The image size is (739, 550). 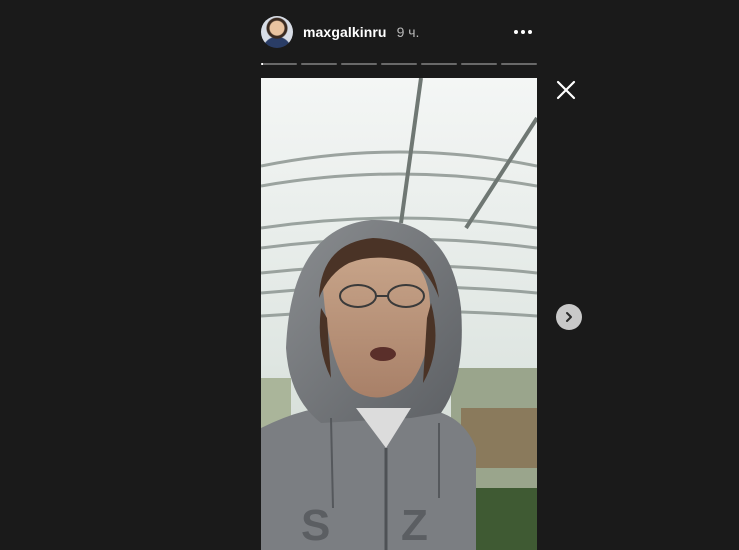 I want to click on story-progress-bar, so click(x=399, y=64).